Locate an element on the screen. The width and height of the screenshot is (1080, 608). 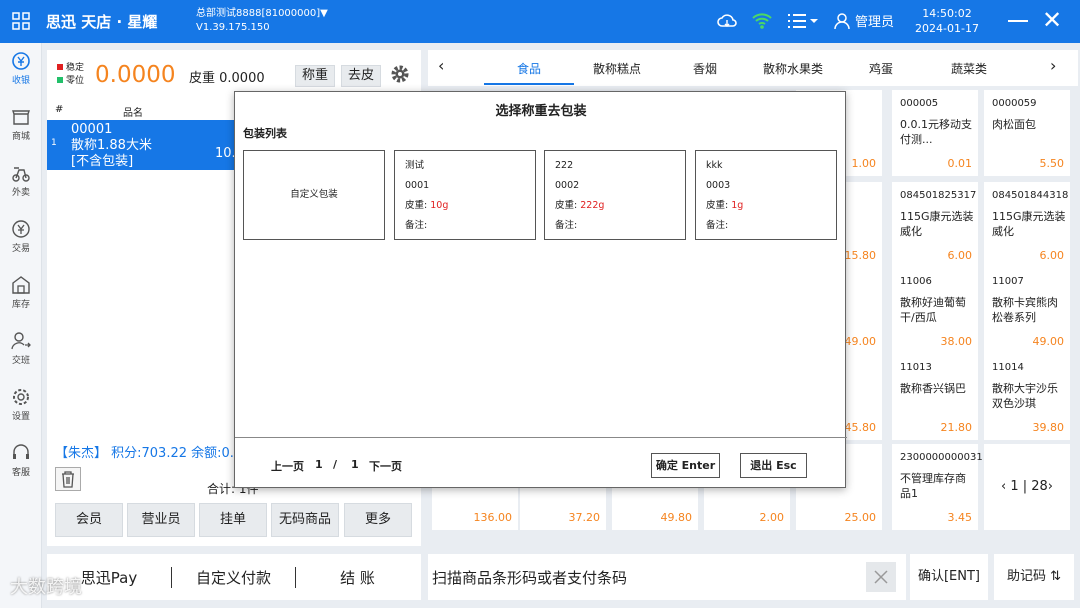
product-price: 39.80 is located at coordinates (1048, 427).